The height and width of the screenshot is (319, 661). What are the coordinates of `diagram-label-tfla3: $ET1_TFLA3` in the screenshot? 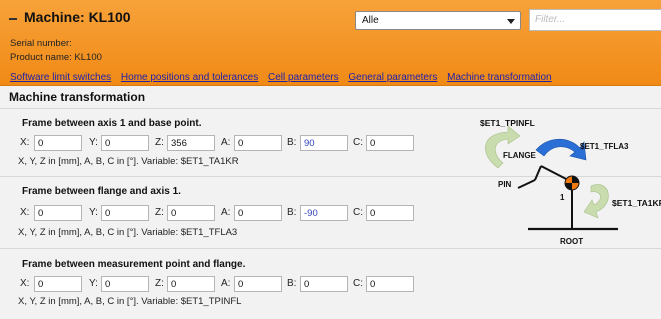 It's located at (604, 146).